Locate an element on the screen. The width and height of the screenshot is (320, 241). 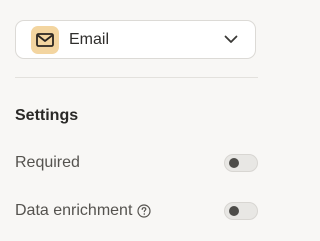
envelope-icon is located at coordinates (45, 39).